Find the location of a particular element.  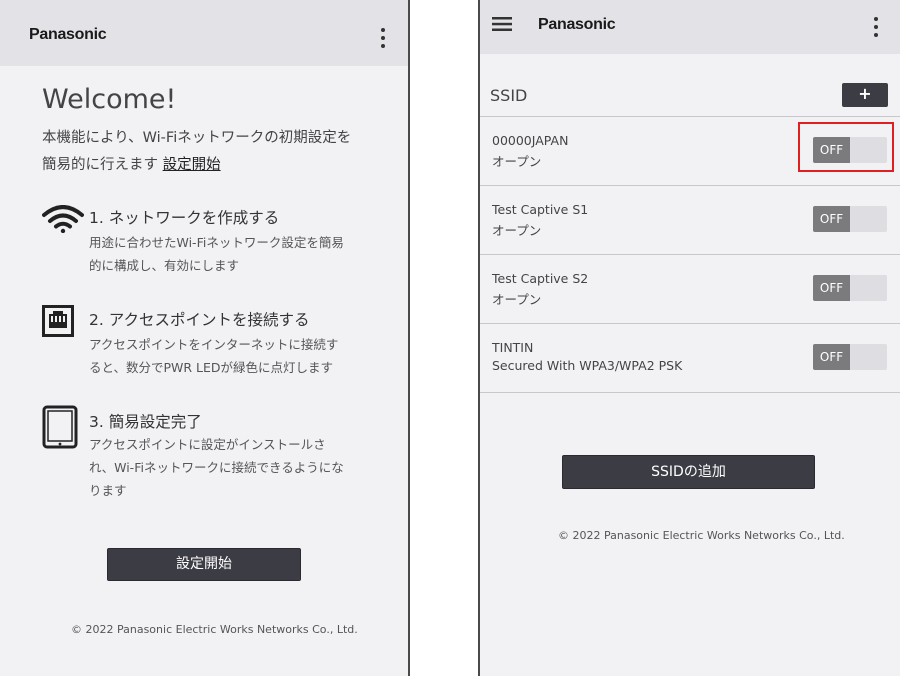

step-3-title: 3. 簡易設定完了 is located at coordinates (145, 422).